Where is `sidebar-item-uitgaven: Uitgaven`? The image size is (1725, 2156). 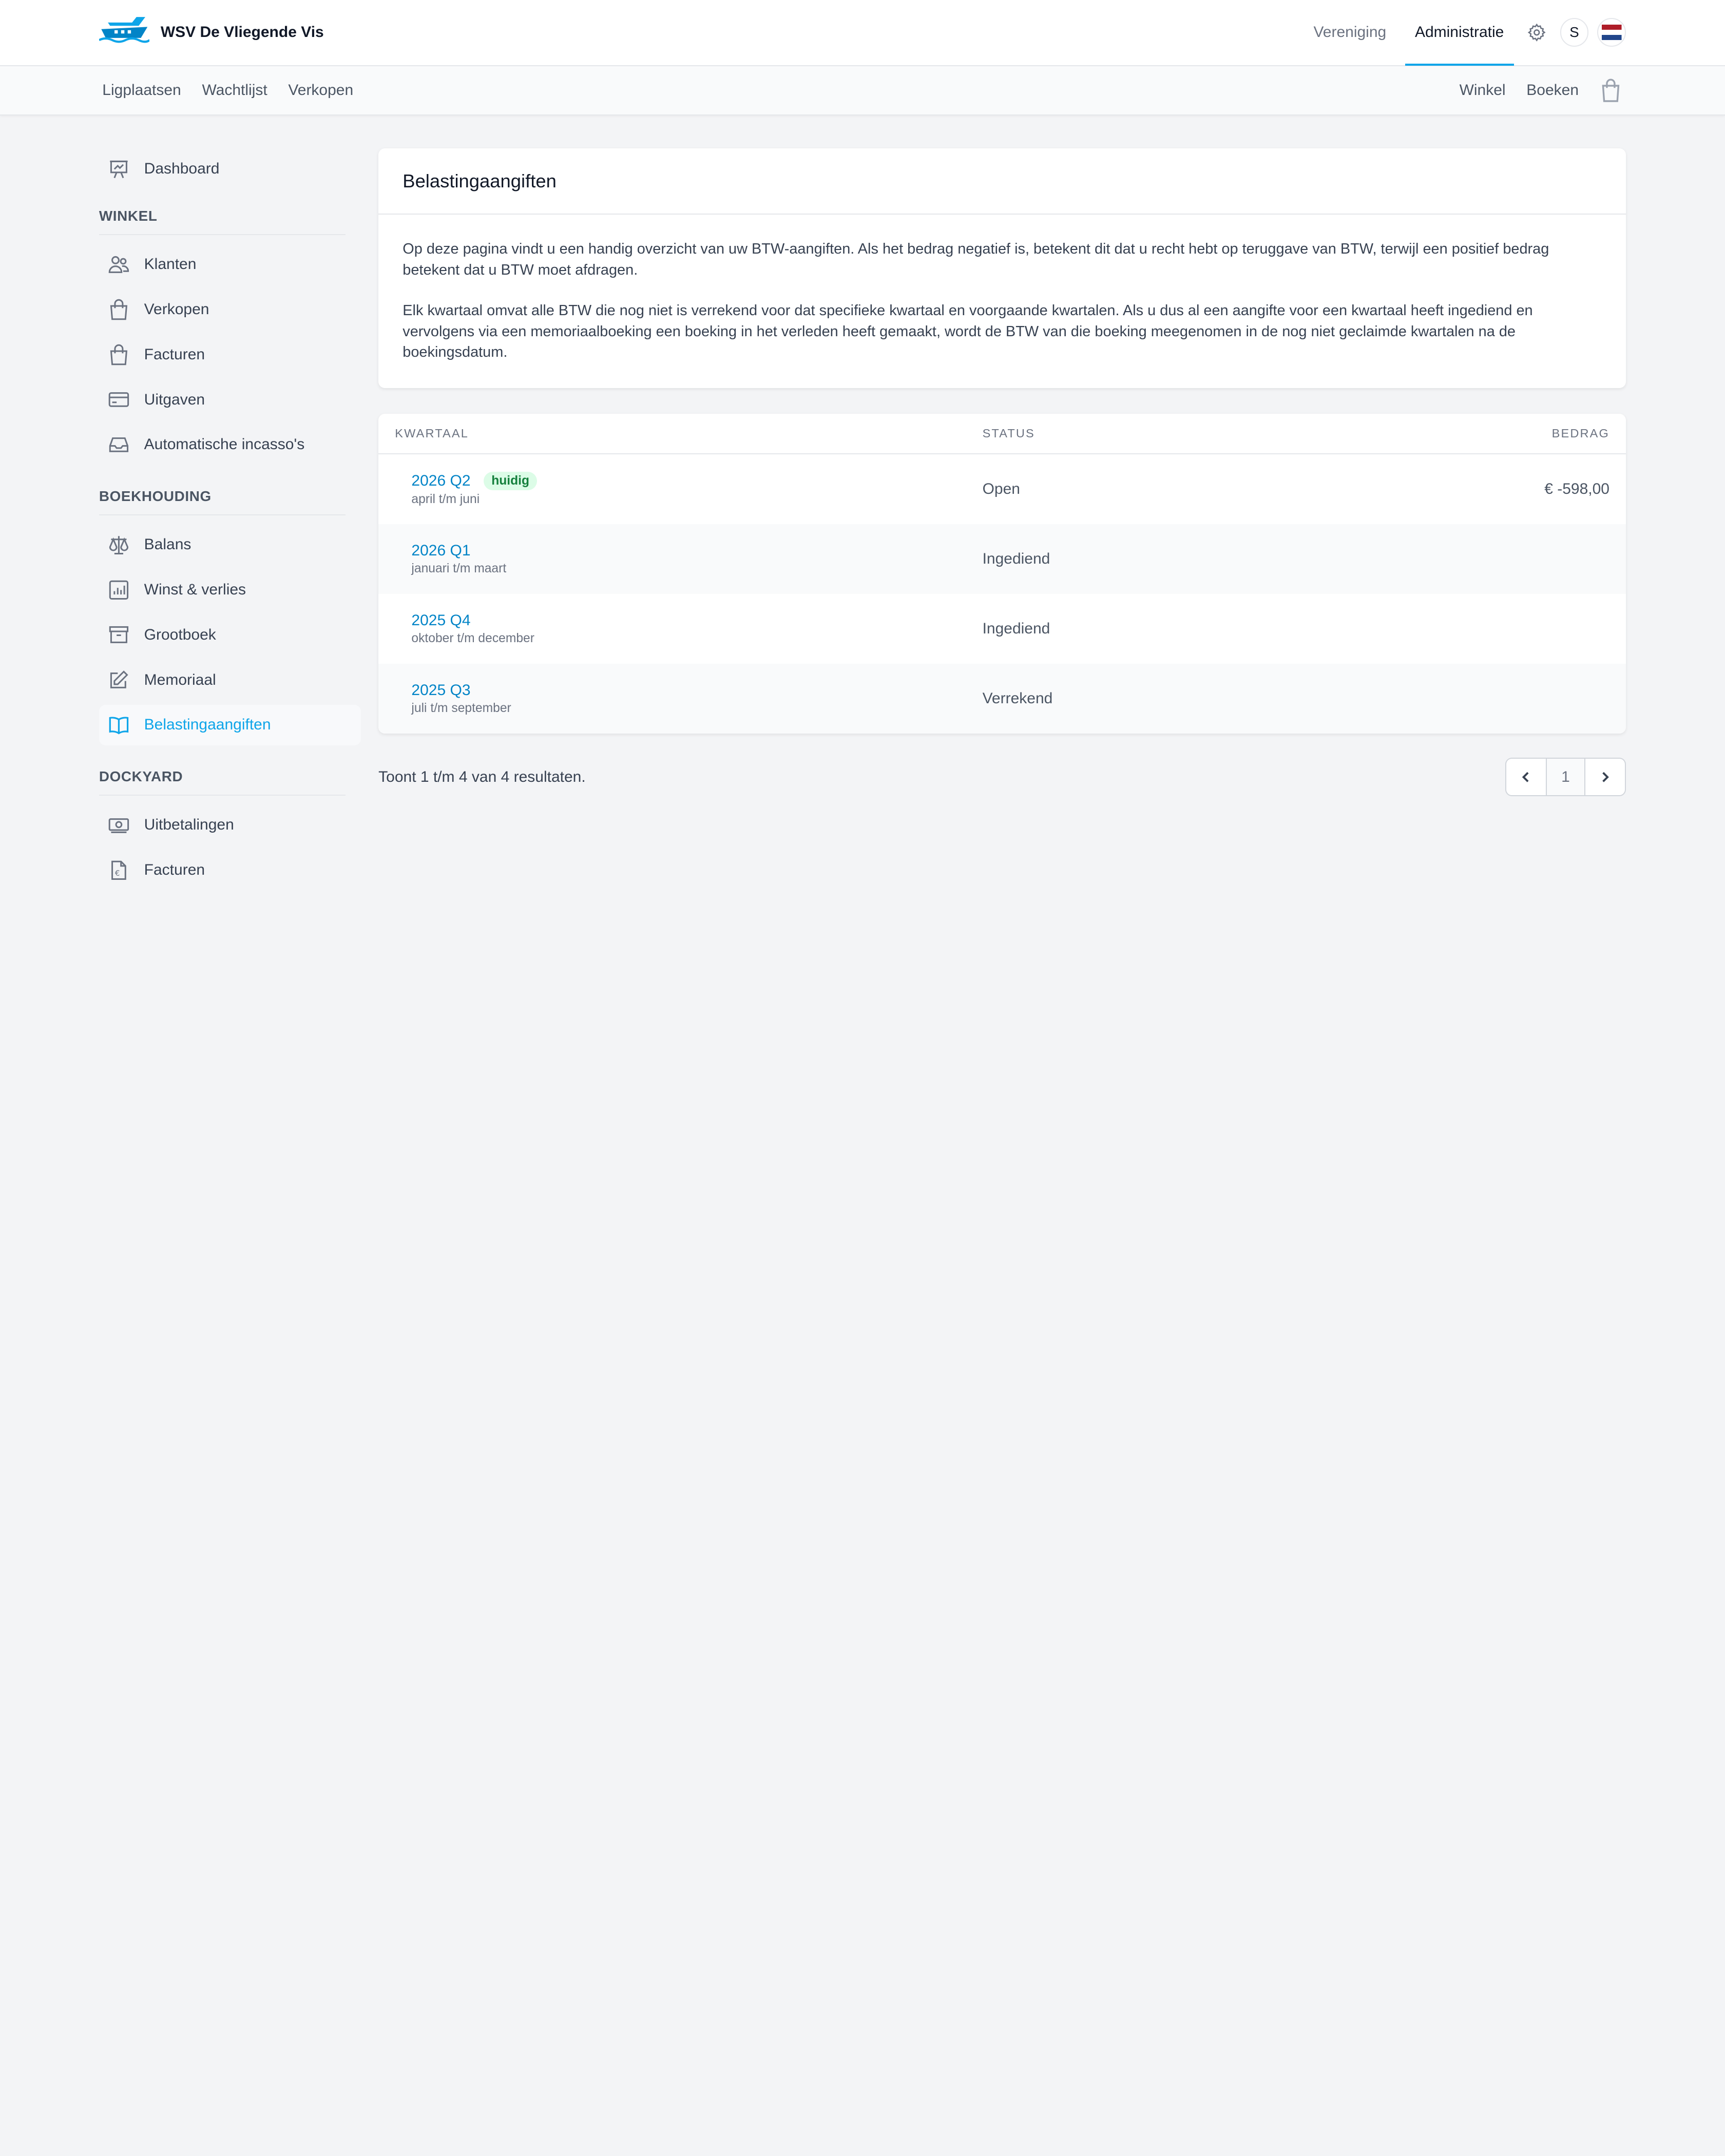
sidebar-item-uitgaven: Uitgaven is located at coordinates (230, 399).